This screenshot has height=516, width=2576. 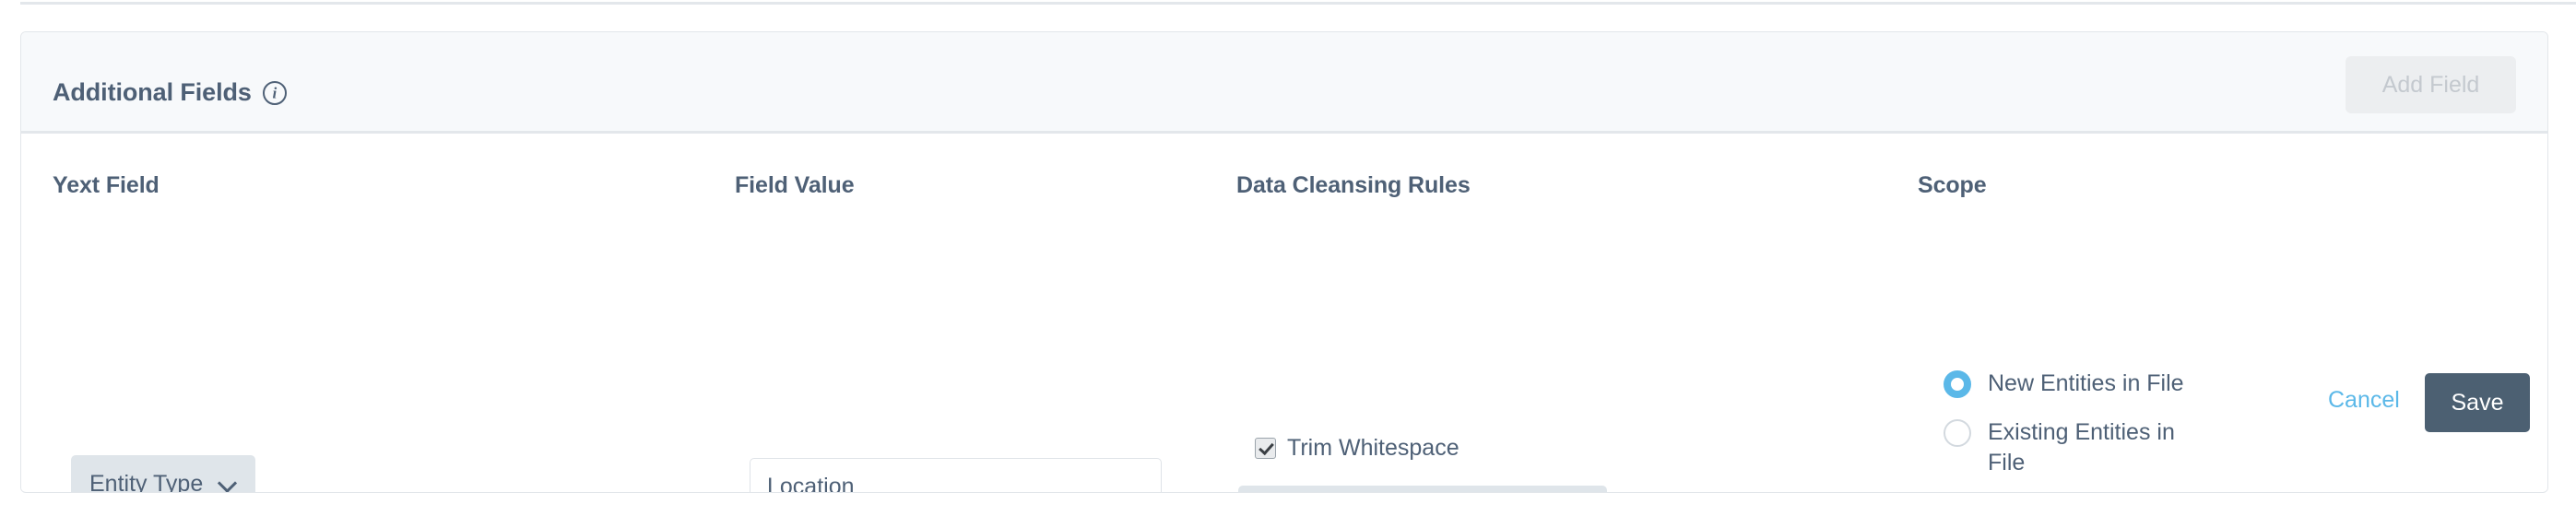 I want to click on scope-option-label: New Entities in File, so click(x=2086, y=383).